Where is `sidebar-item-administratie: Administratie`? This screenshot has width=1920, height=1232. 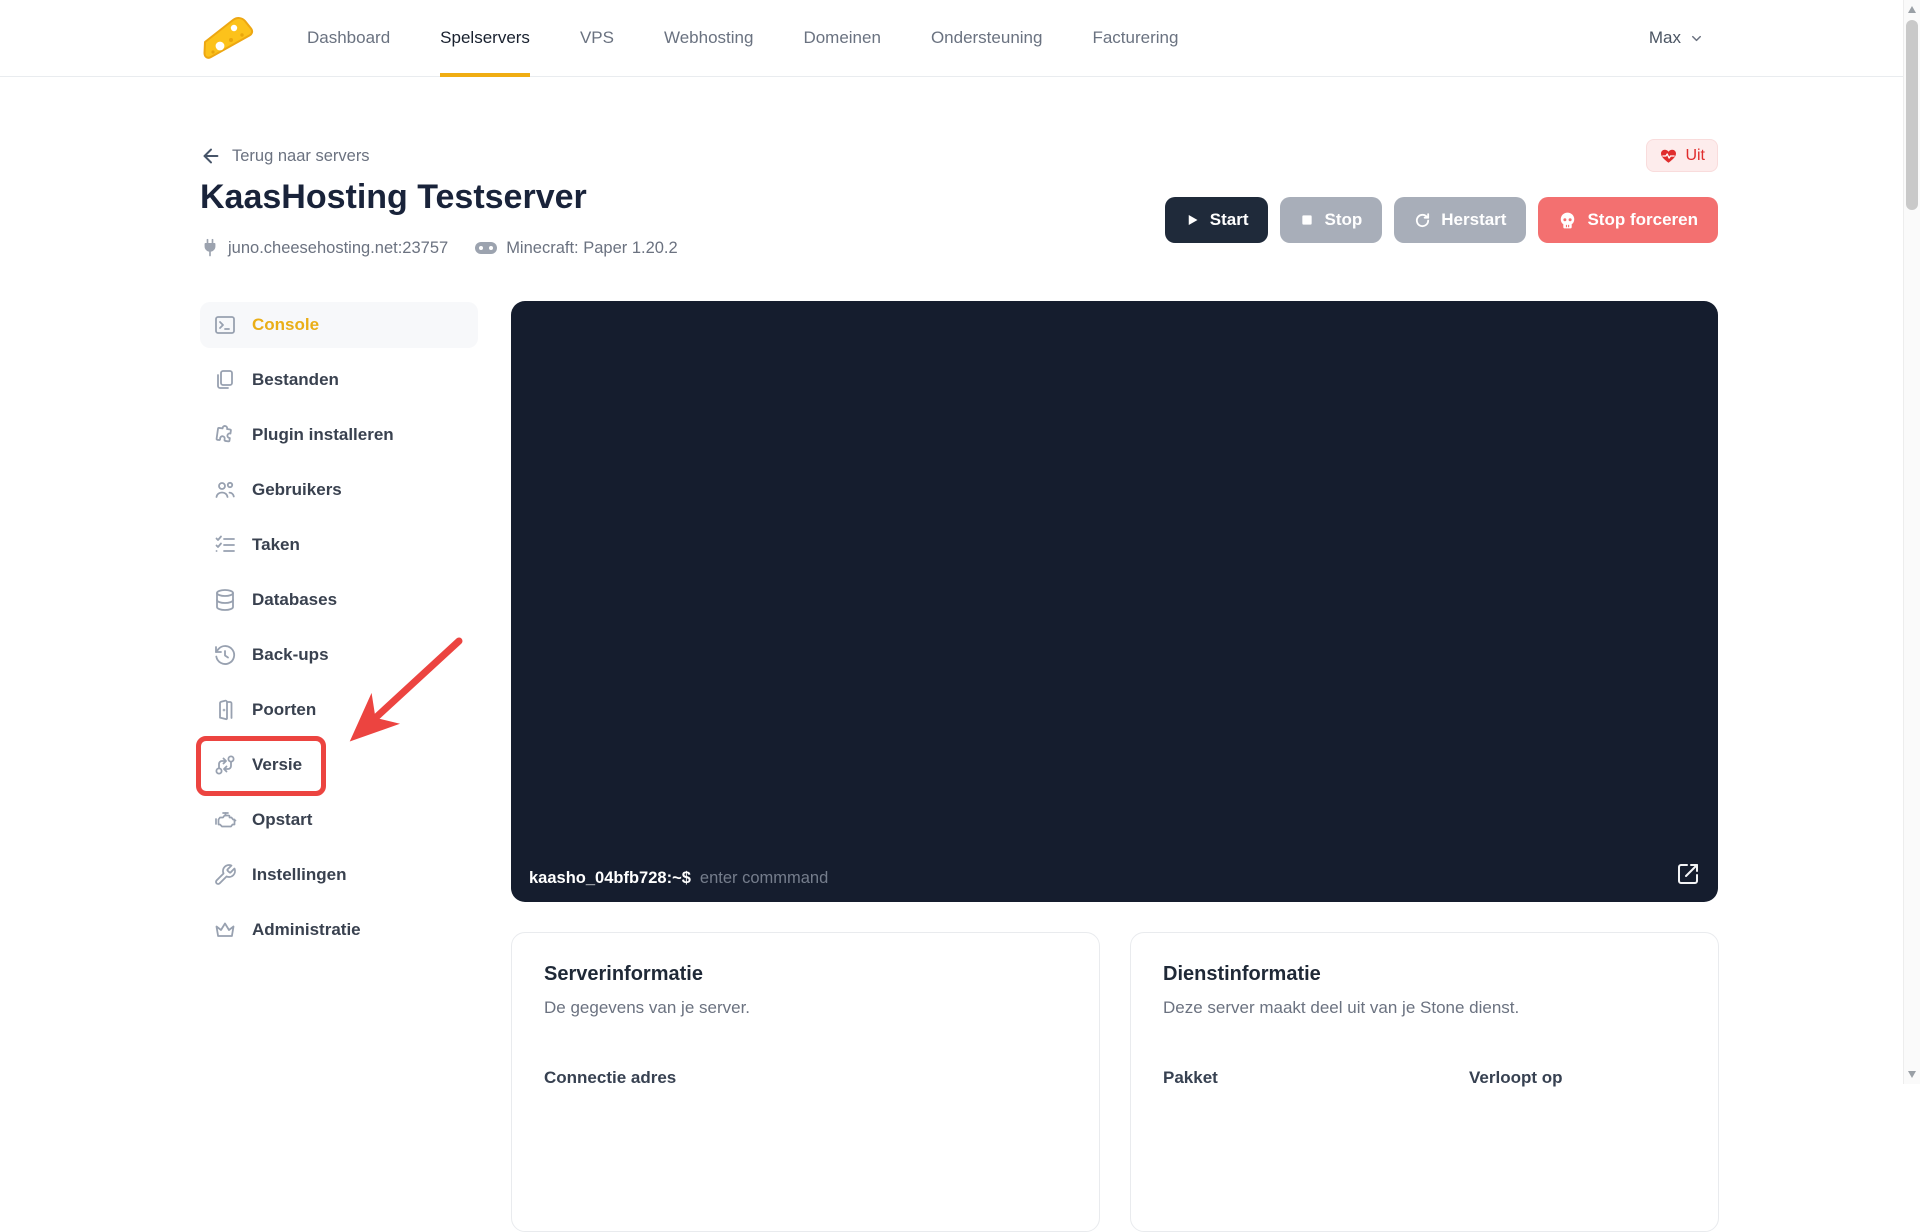 sidebar-item-administratie: Administratie is located at coordinates (339, 930).